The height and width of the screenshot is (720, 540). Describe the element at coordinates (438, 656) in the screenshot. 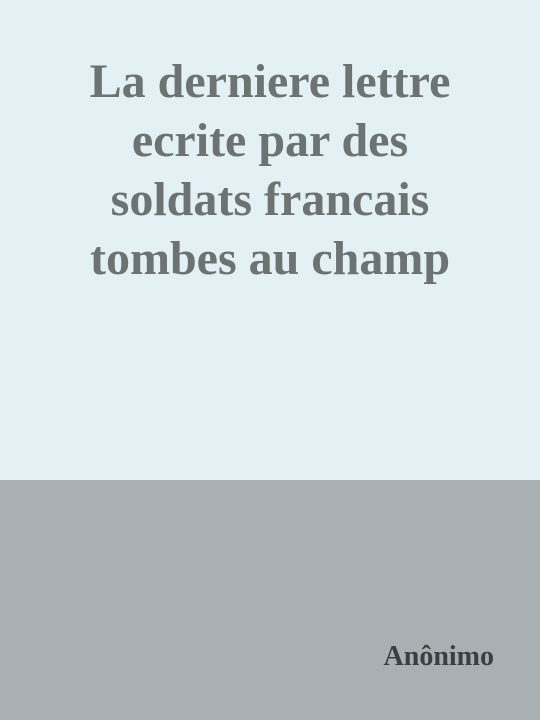

I see `book-author: Anônimo` at that location.